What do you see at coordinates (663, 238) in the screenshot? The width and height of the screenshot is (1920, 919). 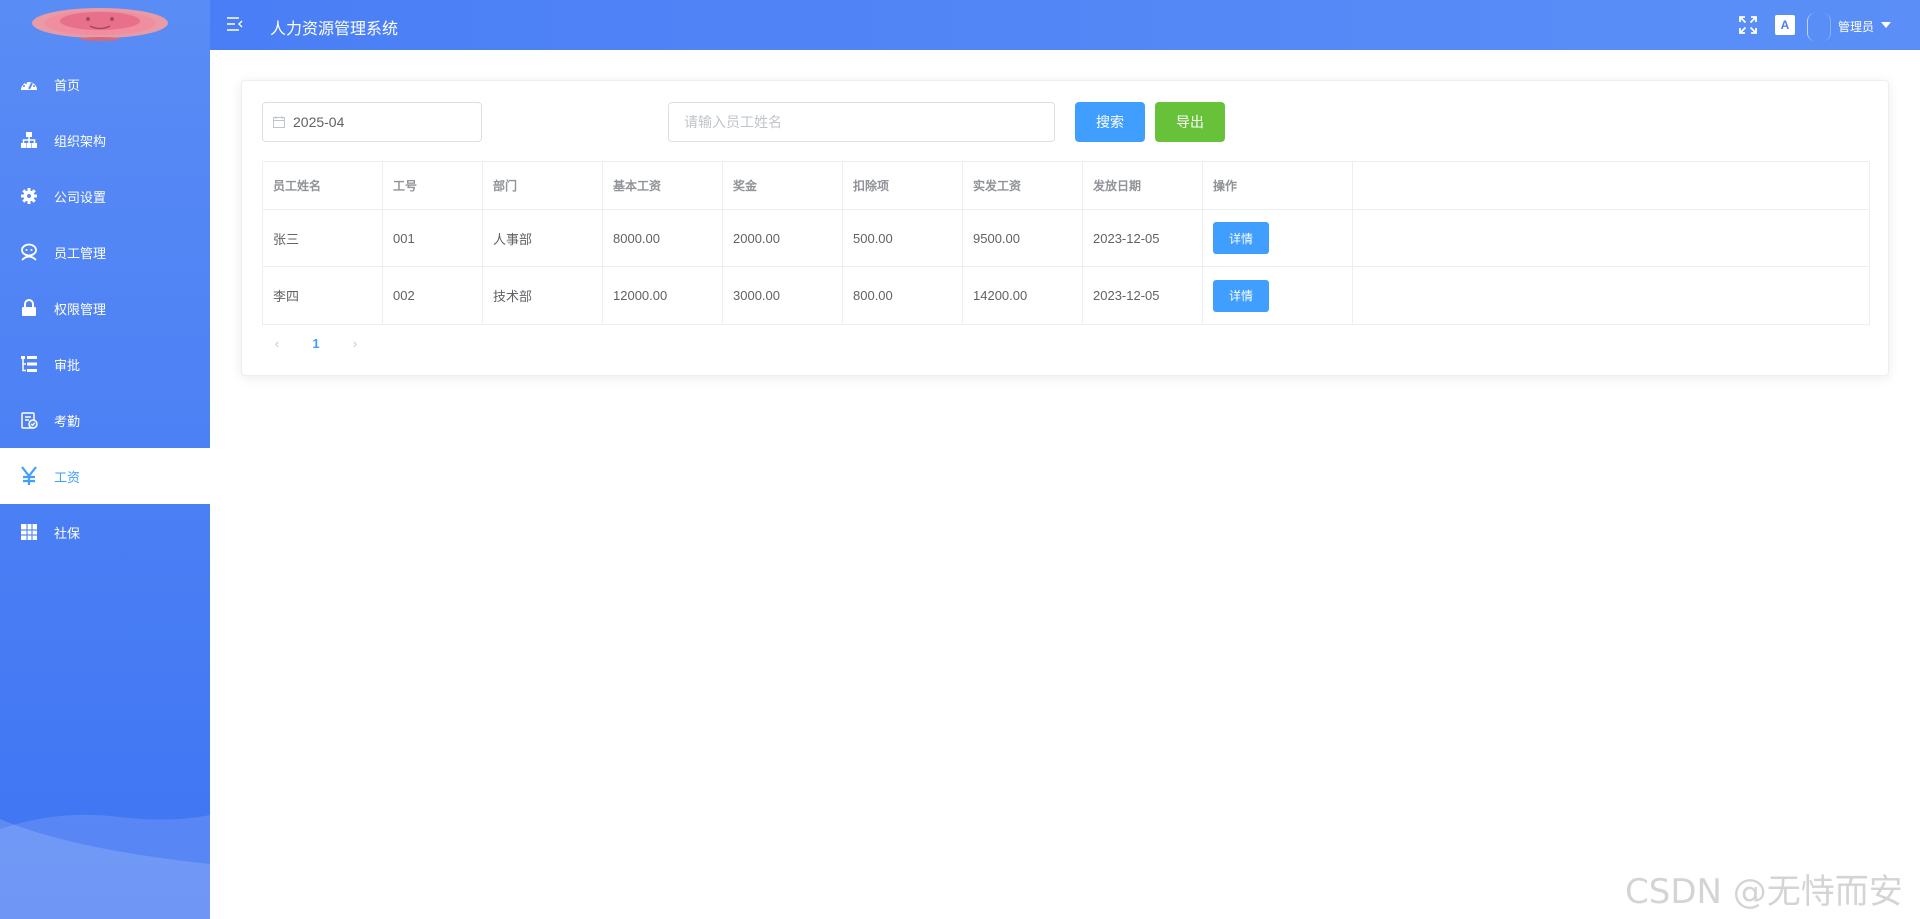 I see `cell-base: 8000.00` at bounding box center [663, 238].